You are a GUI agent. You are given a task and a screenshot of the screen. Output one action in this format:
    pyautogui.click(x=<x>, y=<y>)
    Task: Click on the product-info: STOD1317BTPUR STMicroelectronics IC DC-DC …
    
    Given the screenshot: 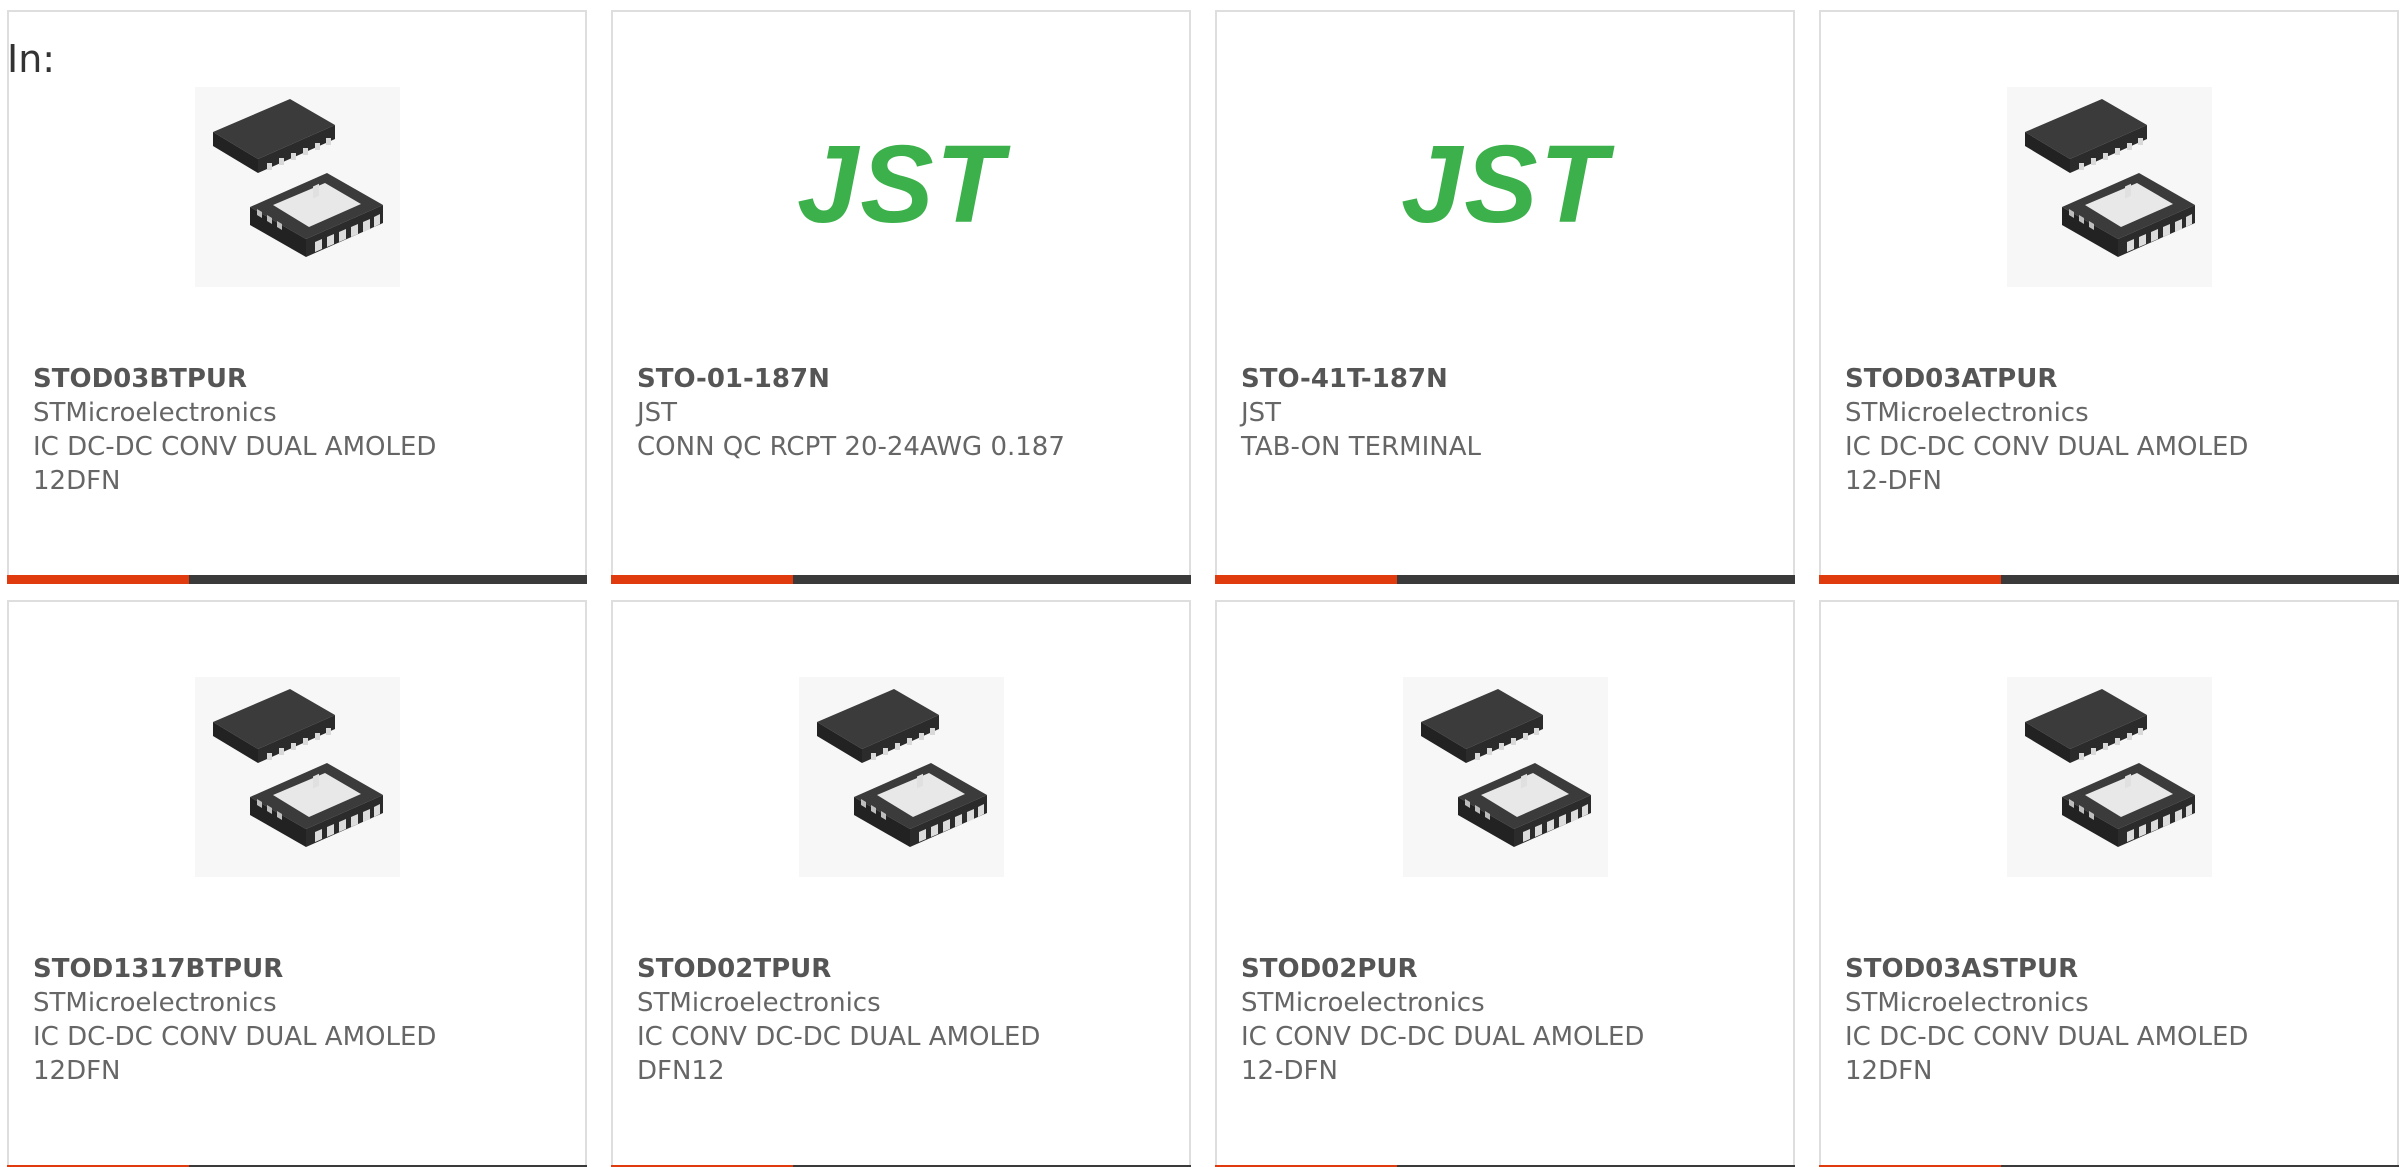 What is the action you would take?
    pyautogui.click(x=299, y=1020)
    